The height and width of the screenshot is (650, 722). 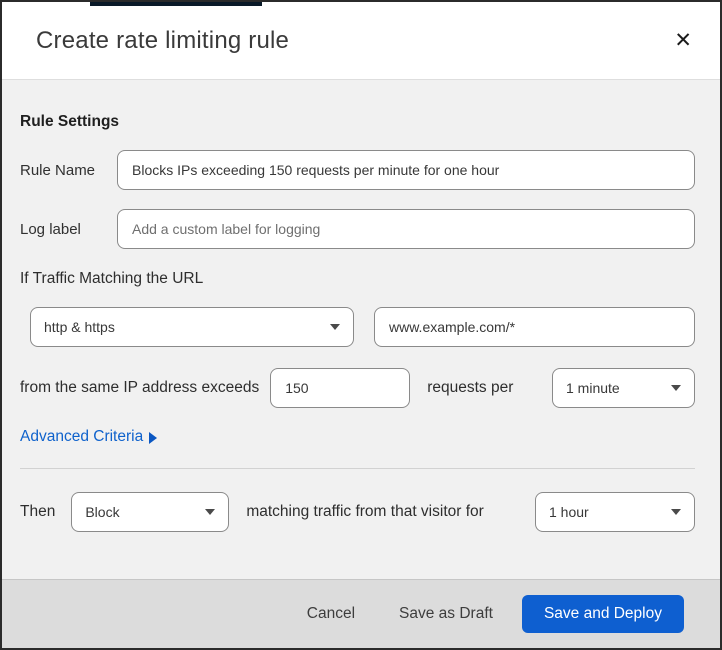 What do you see at coordinates (683, 40) in the screenshot?
I see `close-icon: ✕` at bounding box center [683, 40].